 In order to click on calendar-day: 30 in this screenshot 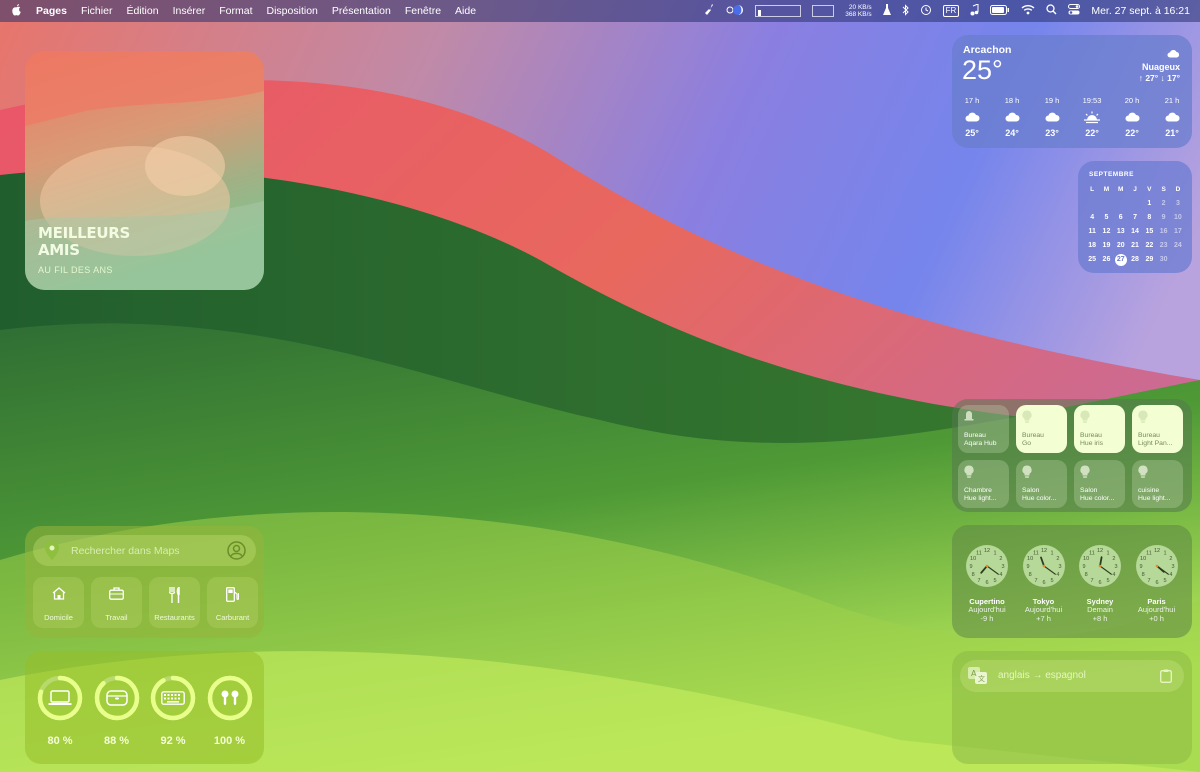, I will do `click(1163, 260)`.